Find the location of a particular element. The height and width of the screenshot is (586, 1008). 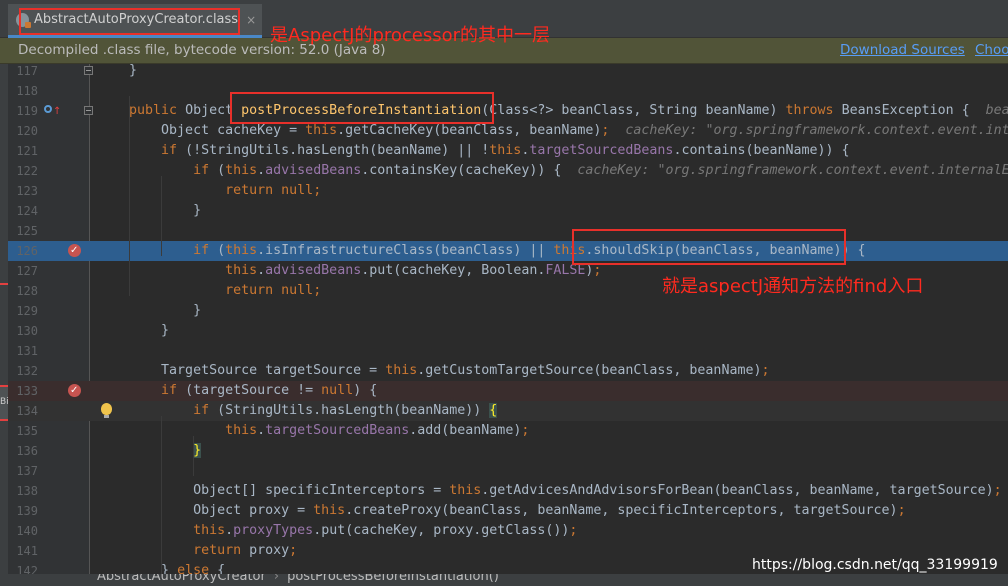

line-number: 137 is located at coordinates (23, 471).